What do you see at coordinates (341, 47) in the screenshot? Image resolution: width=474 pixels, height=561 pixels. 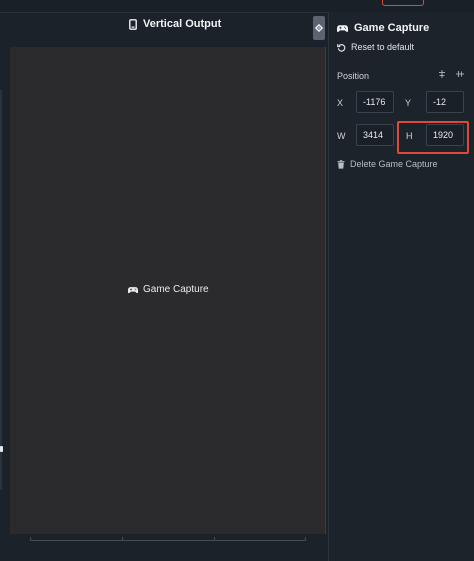 I see `undo-icon` at bounding box center [341, 47].